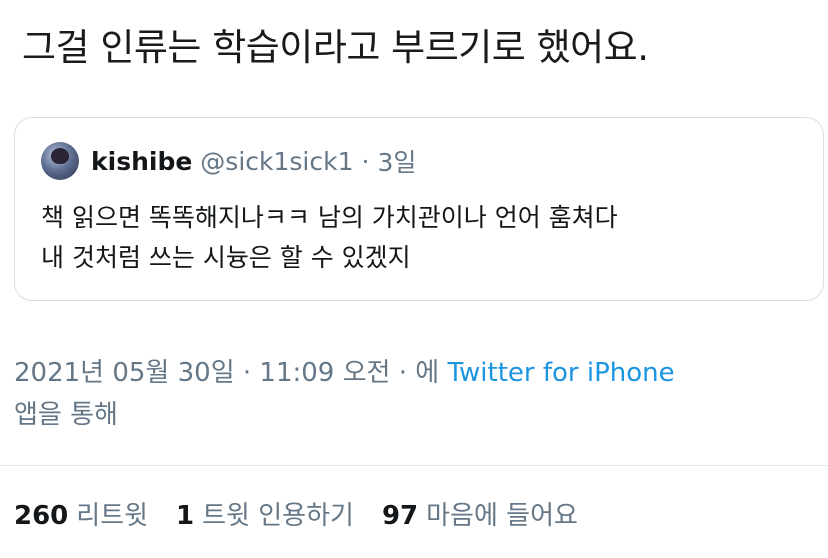 The width and height of the screenshot is (828, 558). I want to click on divider, so click(414, 465).